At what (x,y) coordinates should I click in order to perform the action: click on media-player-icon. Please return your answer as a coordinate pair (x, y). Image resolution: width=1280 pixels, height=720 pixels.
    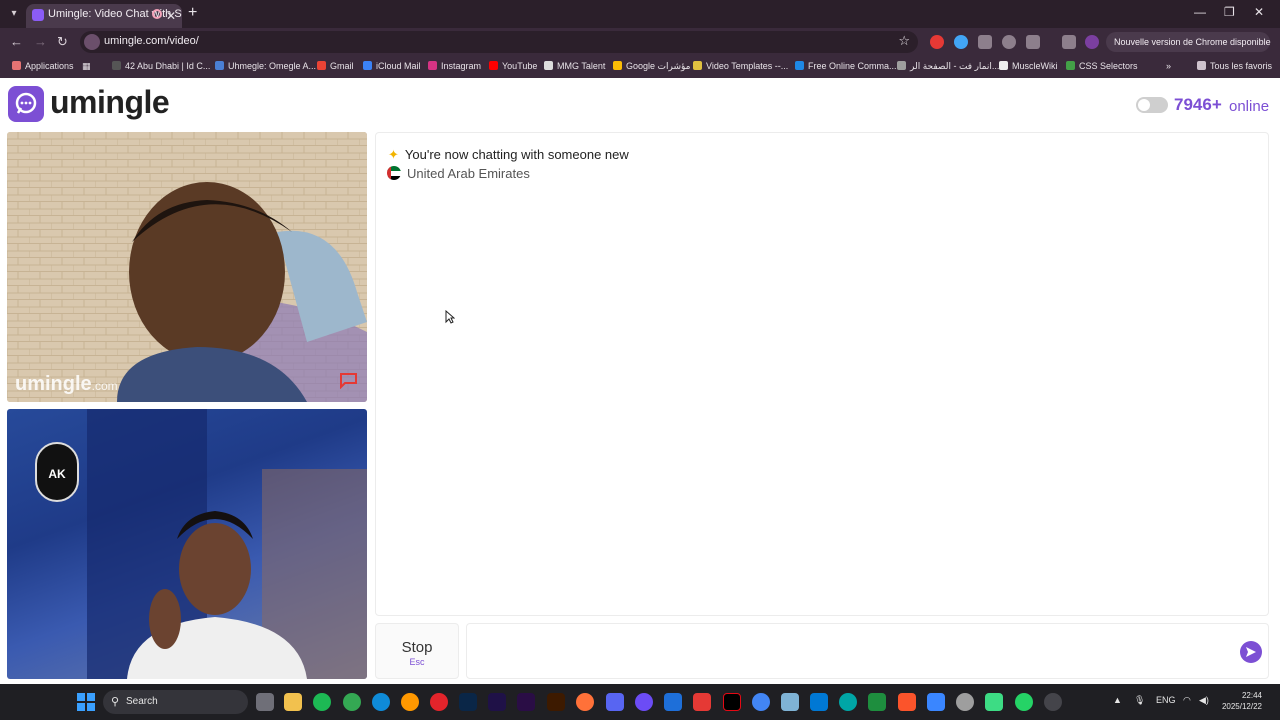
    Looking at the image, I should click on (1053, 702).